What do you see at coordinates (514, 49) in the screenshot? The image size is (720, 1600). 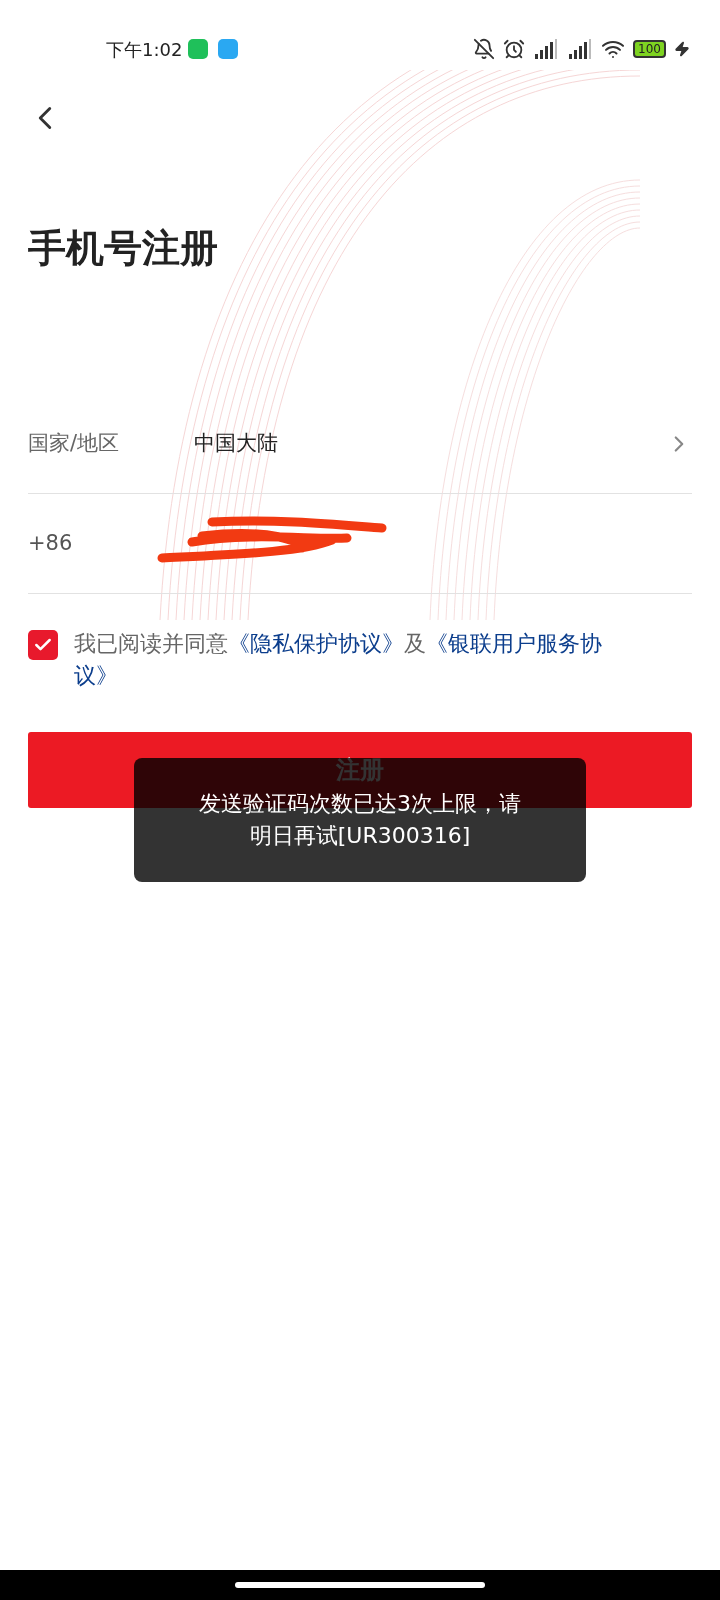 I see `alarm-icon` at bounding box center [514, 49].